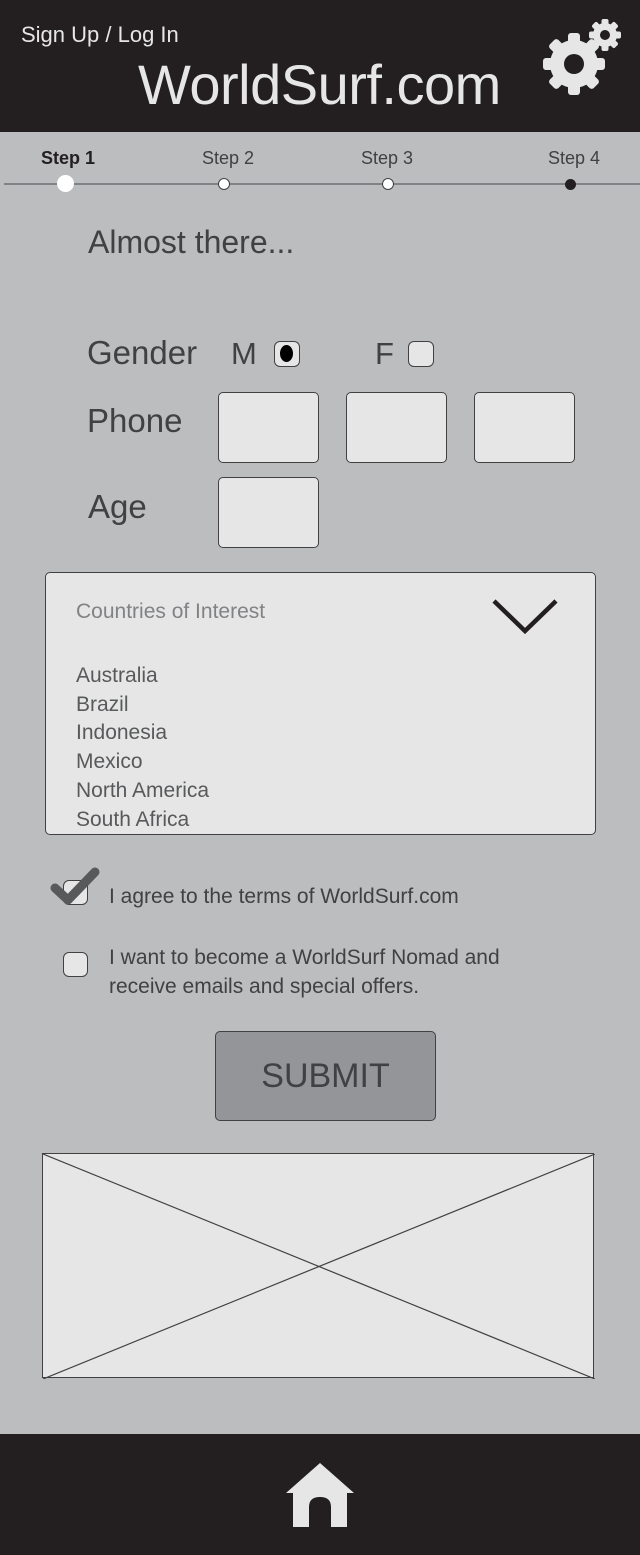 This screenshot has height=1555, width=640. Describe the element at coordinates (322, 184) in the screenshot. I see `progress-line` at that location.